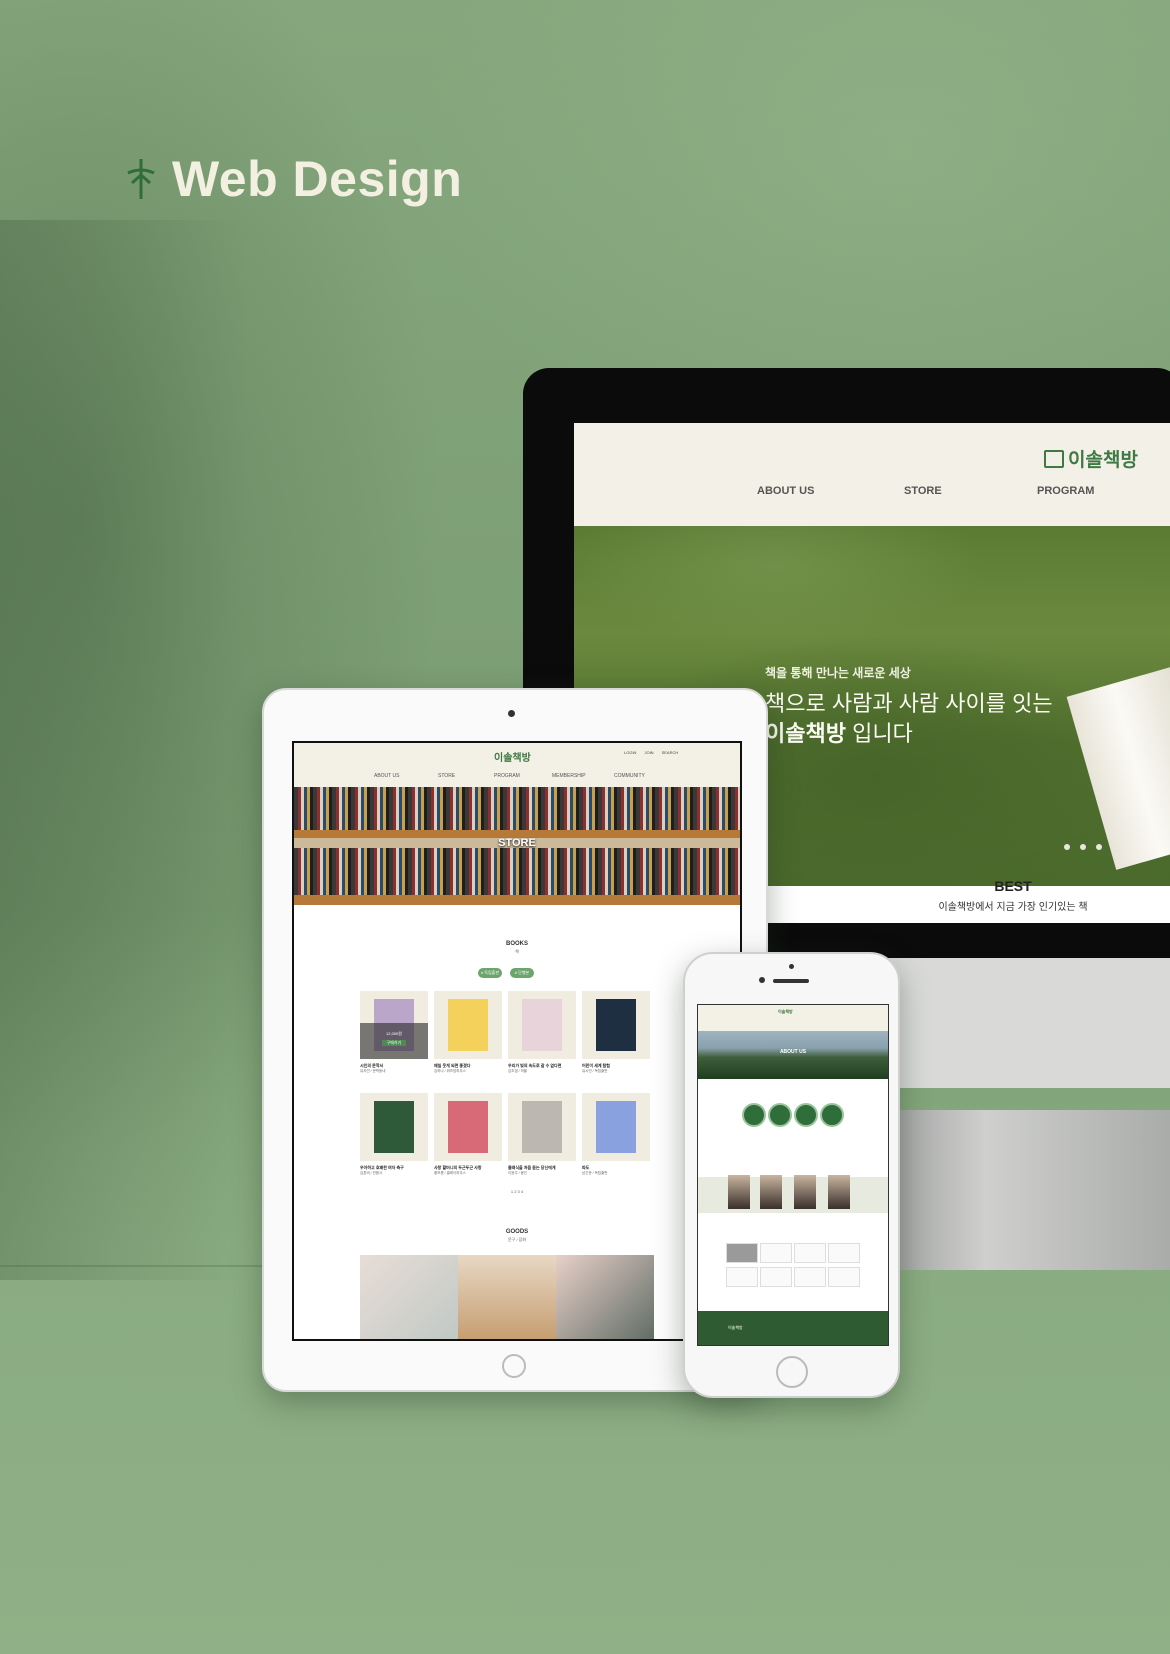  What do you see at coordinates (569, 776) in the screenshot?
I see `nav-membership: MEMBERSHIP` at bounding box center [569, 776].